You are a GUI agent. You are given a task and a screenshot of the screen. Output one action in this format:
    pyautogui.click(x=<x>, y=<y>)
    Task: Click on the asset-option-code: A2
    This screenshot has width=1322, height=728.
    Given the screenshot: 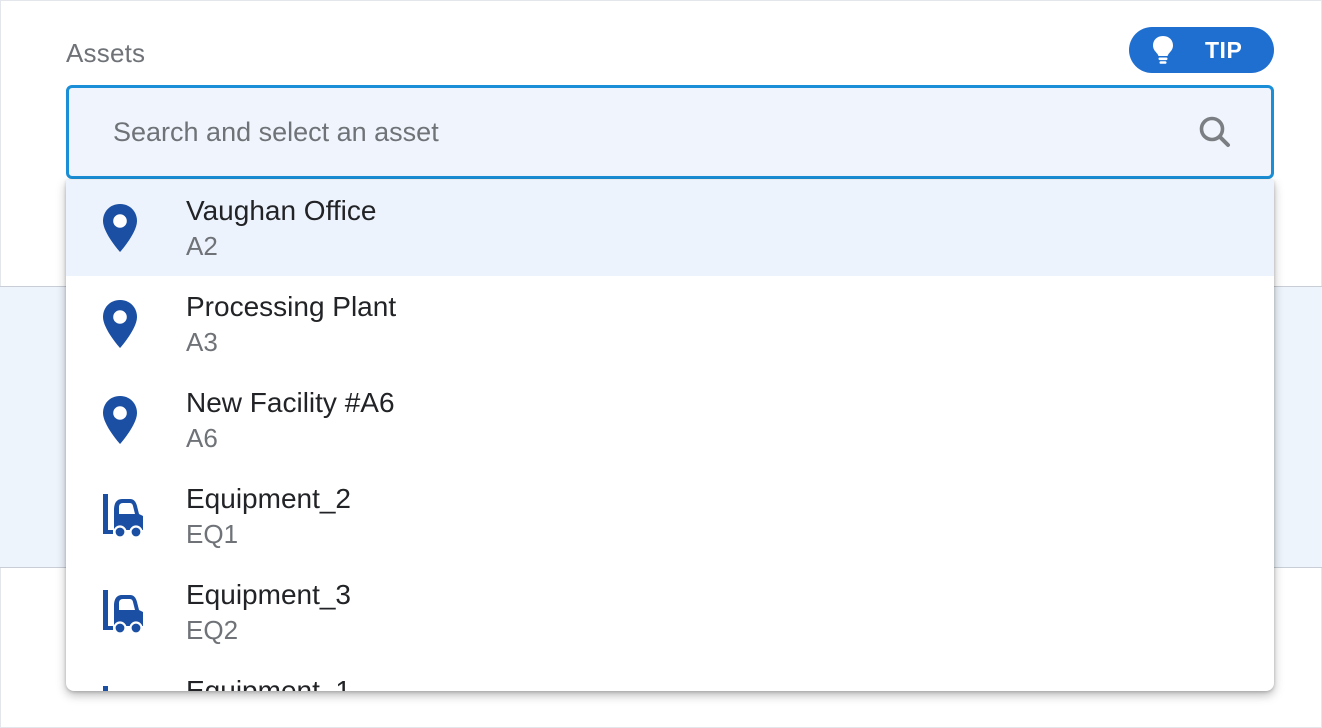 What is the action you would take?
    pyautogui.click(x=202, y=246)
    